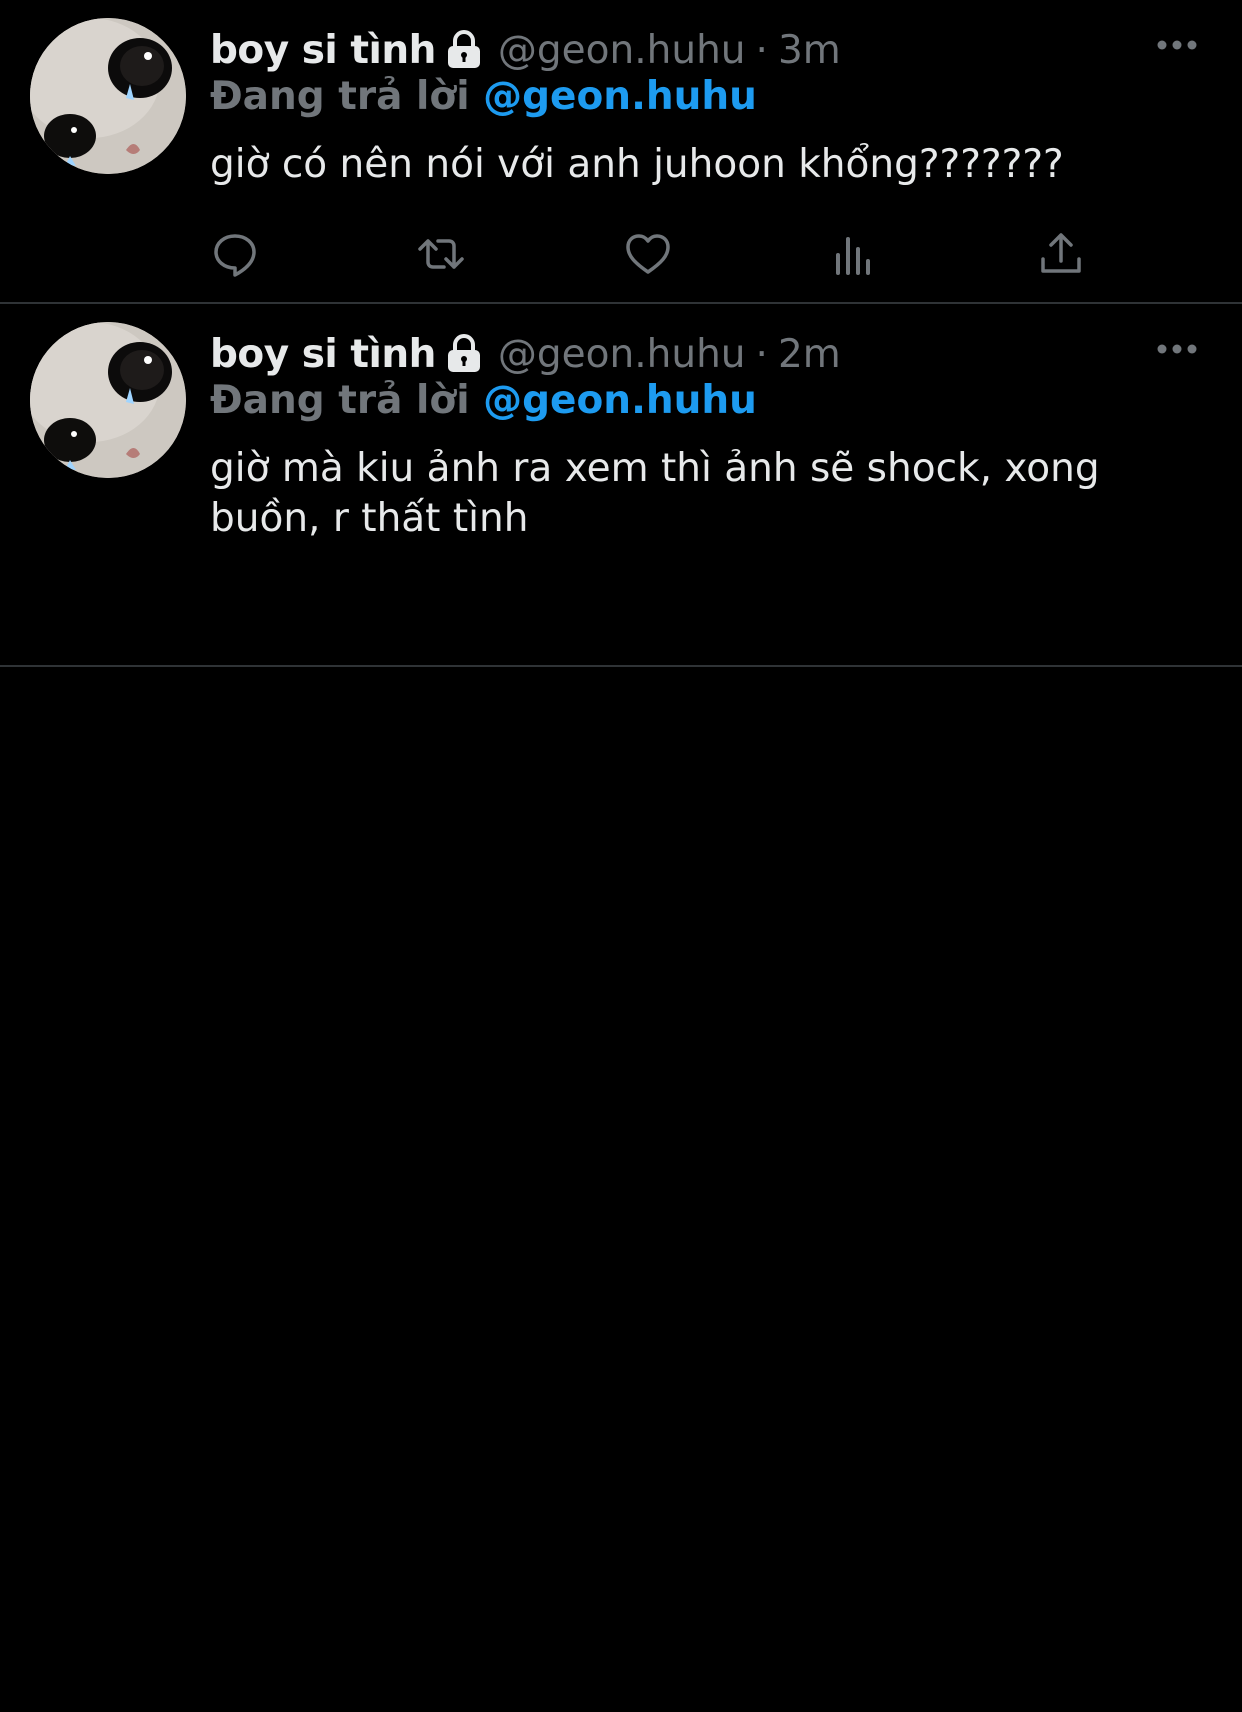 This screenshot has width=1242, height=1712. Describe the element at coordinates (235, 254) in the screenshot. I see `reply-icon` at that location.